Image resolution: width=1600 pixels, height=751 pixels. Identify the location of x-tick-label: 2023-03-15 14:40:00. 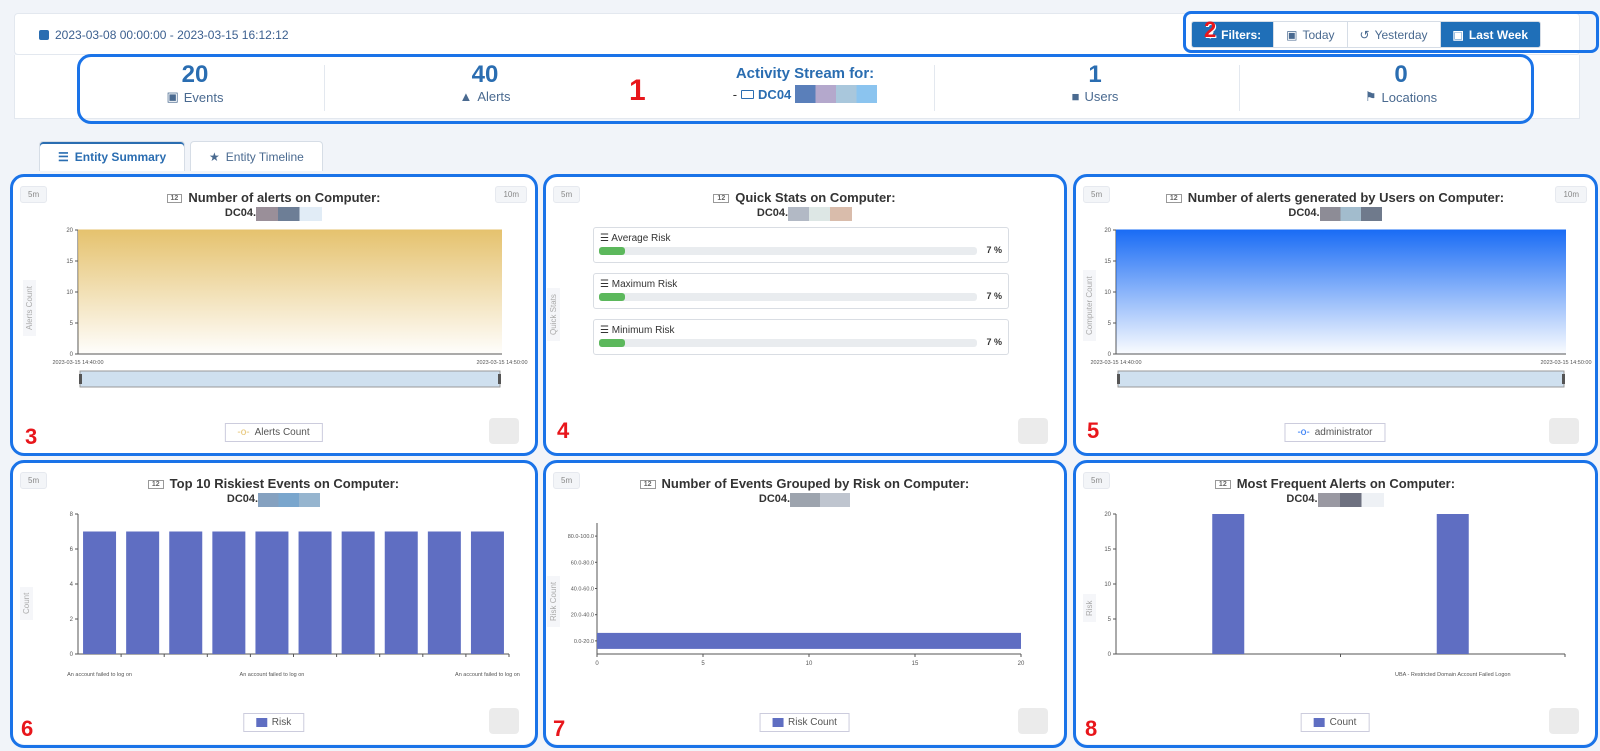
(1115, 363).